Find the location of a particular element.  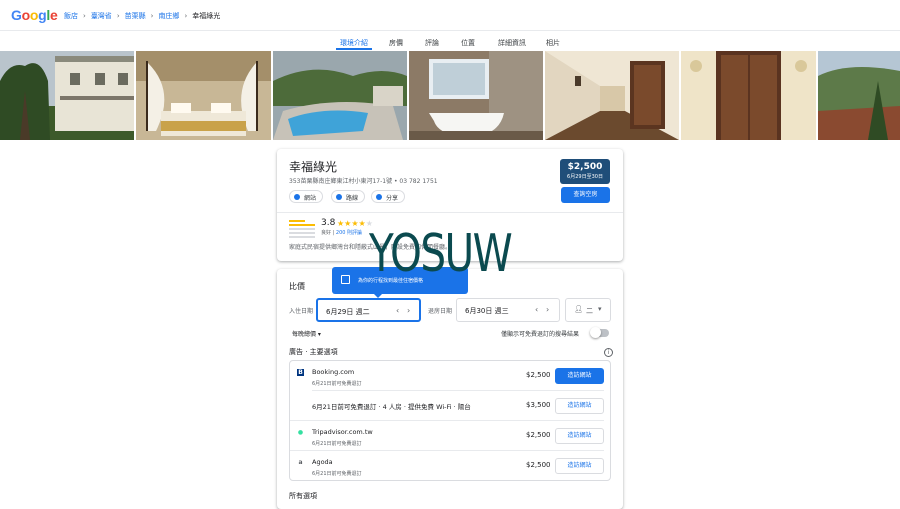

guests-selector: 👤︎ 二 ▾ is located at coordinates (588, 310).